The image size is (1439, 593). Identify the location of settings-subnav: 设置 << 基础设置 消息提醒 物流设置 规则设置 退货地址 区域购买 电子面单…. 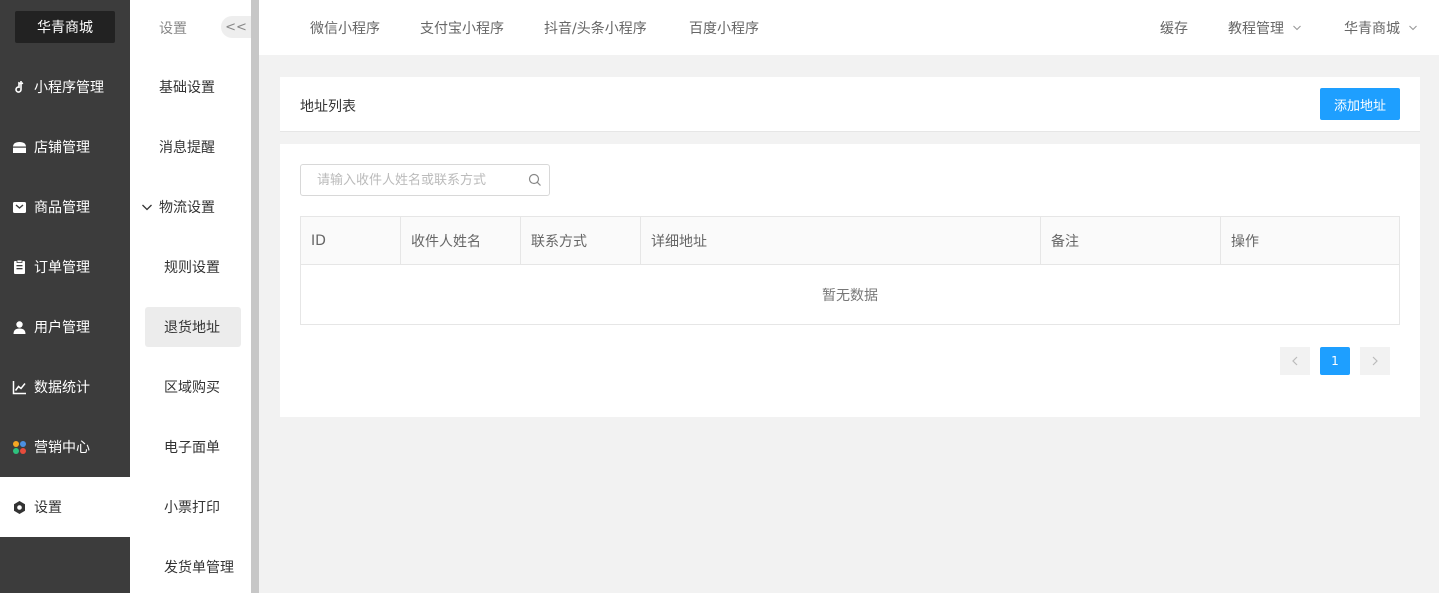
(190, 296).